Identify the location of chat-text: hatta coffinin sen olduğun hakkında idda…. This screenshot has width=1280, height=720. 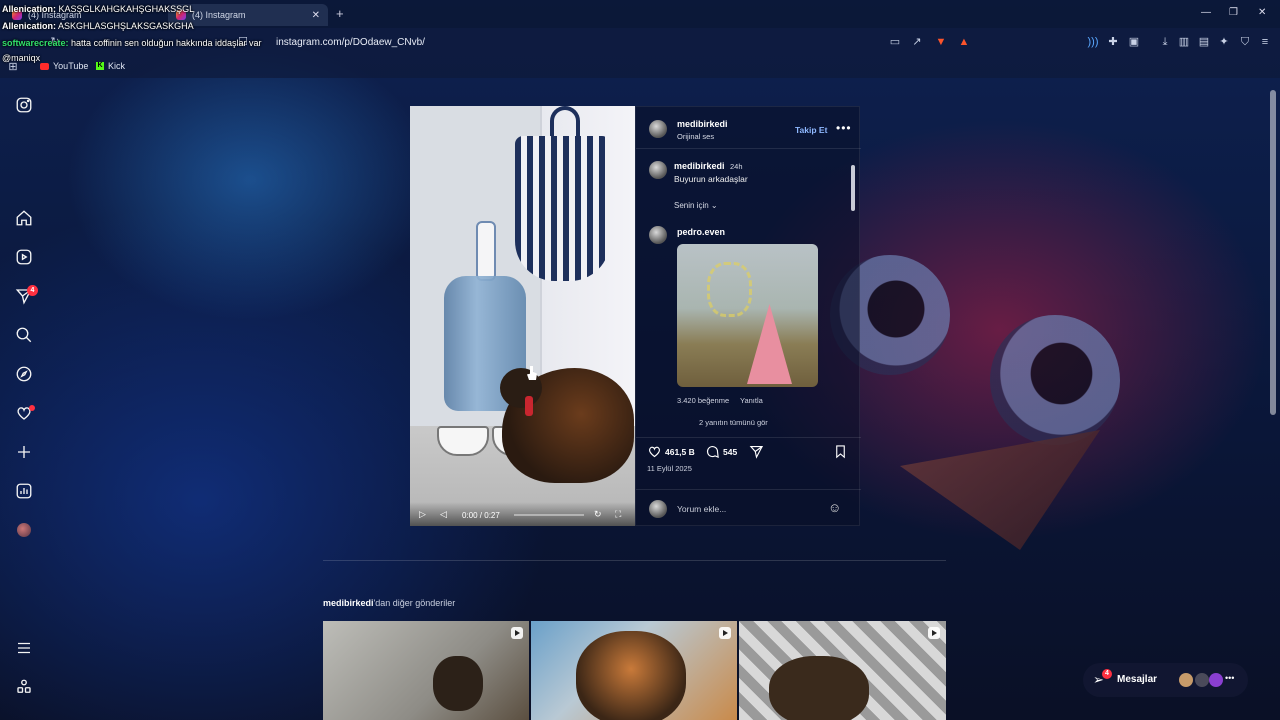
(166, 43).